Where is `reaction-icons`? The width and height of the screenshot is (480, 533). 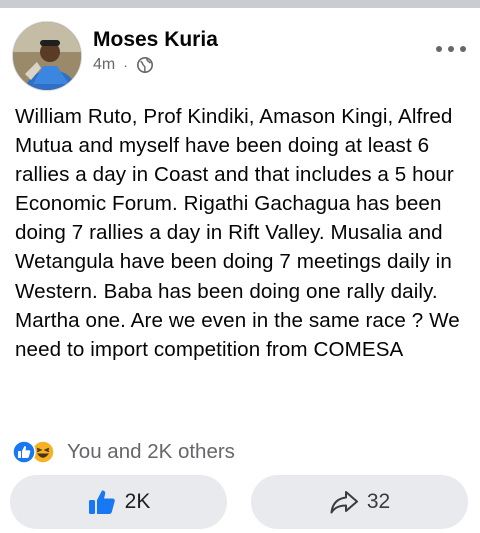 reaction-icons is located at coordinates (37, 452).